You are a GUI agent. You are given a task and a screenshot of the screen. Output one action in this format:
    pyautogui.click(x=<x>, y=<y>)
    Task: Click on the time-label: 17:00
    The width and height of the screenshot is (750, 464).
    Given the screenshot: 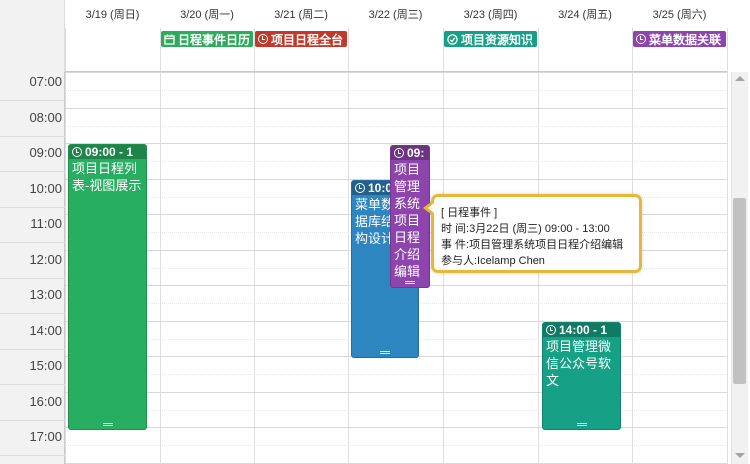 What is the action you would take?
    pyautogui.click(x=45, y=436)
    